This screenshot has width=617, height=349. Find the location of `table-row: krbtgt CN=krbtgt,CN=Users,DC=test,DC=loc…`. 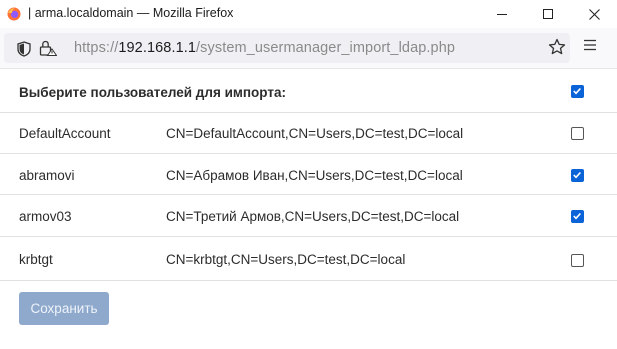

table-row: krbtgt CN=krbtgt,CN=Users,DC=test,DC=loc… is located at coordinates (308, 258).